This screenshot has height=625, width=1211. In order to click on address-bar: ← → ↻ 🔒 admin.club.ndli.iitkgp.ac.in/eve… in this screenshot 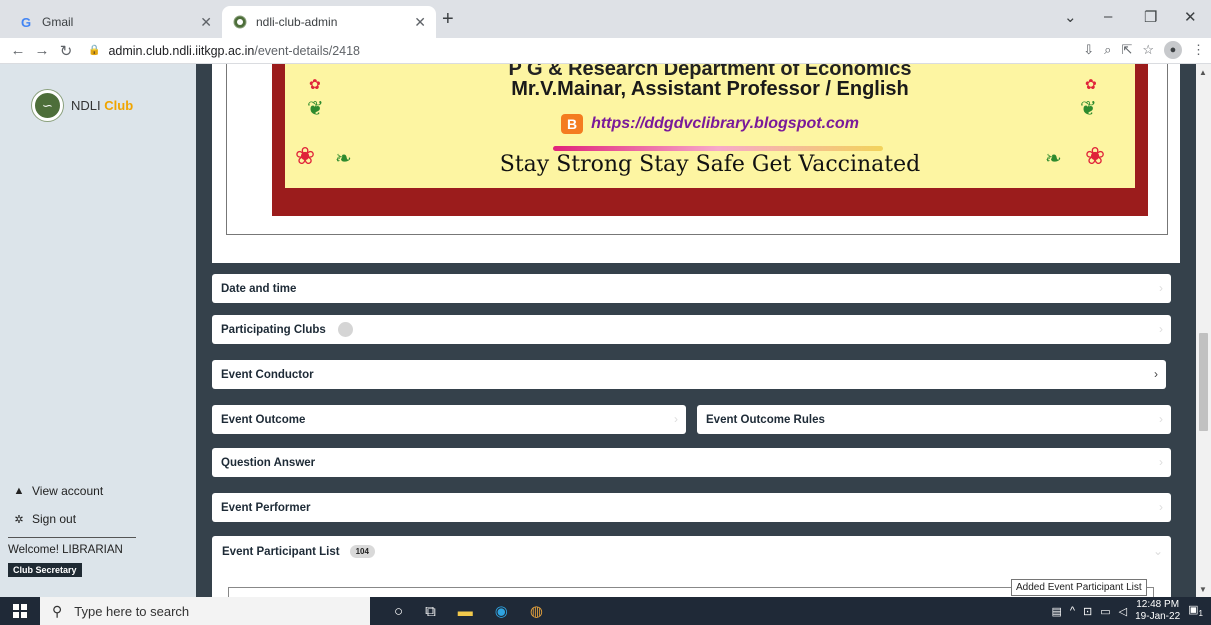, I will do `click(605, 51)`.